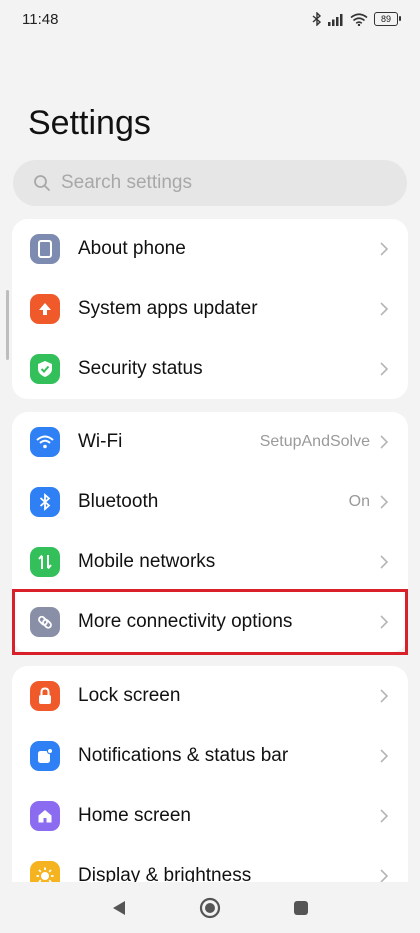  I want to click on signal-icon, so click(335, 19).